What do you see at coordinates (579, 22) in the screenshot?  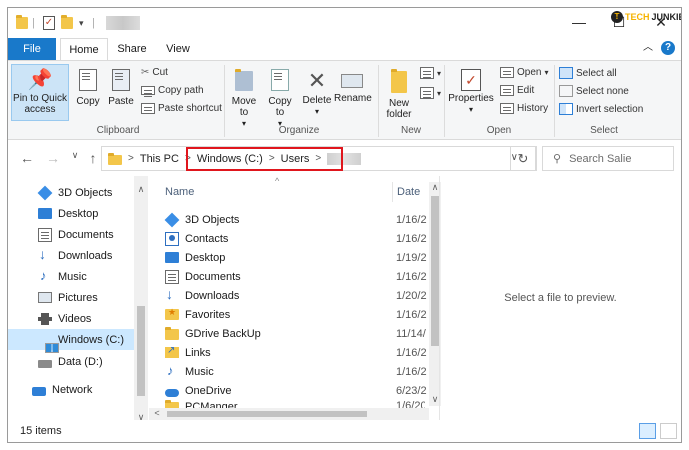 I see `minimize-button: —` at bounding box center [579, 22].